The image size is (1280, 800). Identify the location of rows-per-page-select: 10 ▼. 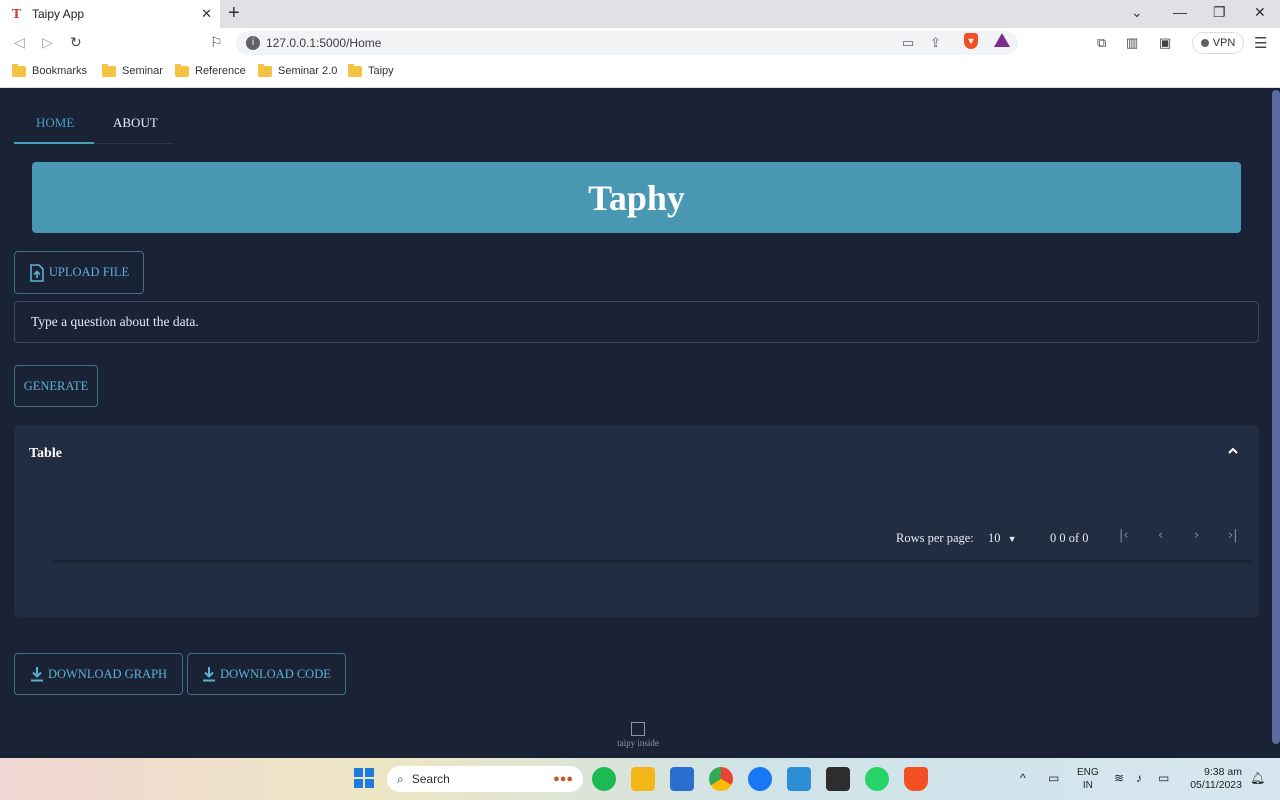
(1002, 538).